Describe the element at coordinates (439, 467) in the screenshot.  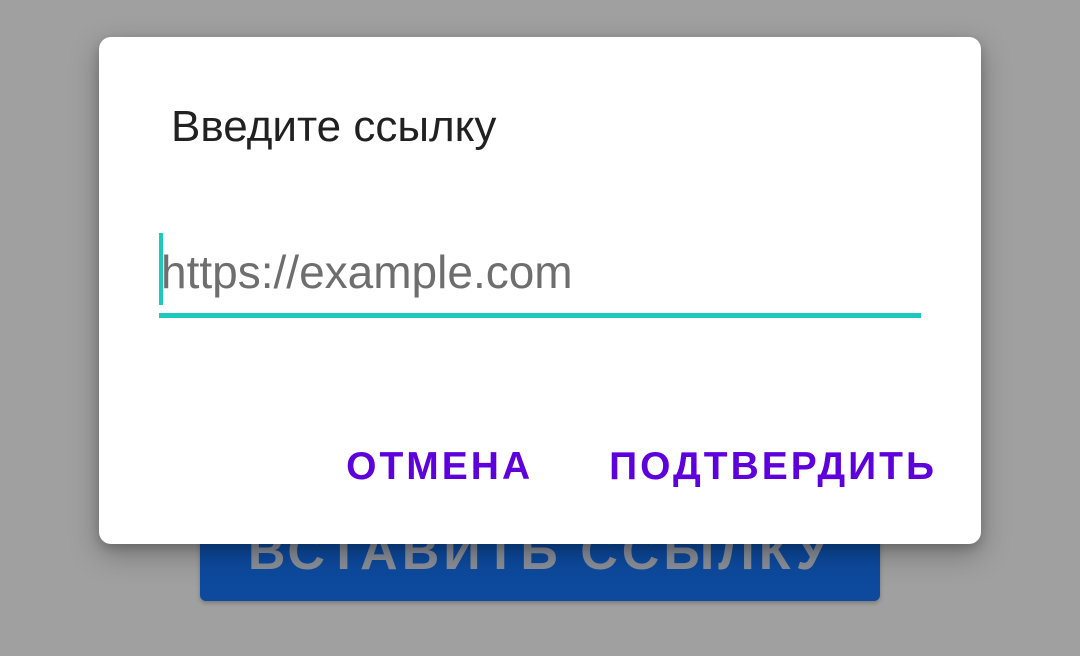
I see `cancel-button: ОТМЕНА` at that location.